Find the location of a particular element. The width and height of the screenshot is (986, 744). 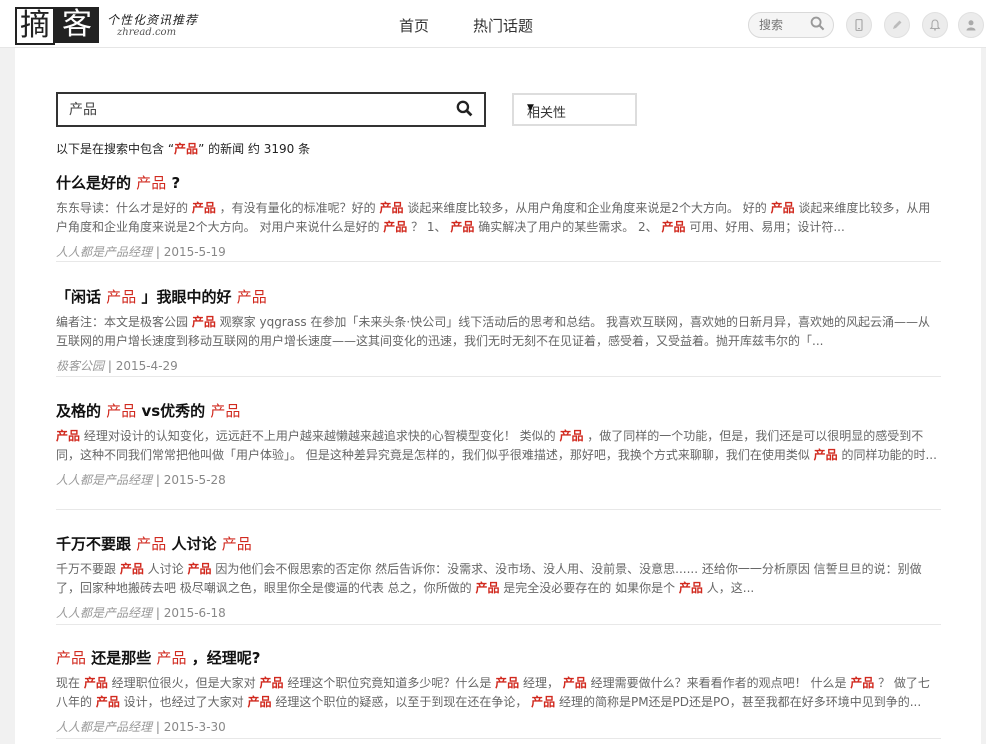

text-segment: 经理这个职位的疑惑，以至于到现在还在争论， is located at coordinates (401, 702).